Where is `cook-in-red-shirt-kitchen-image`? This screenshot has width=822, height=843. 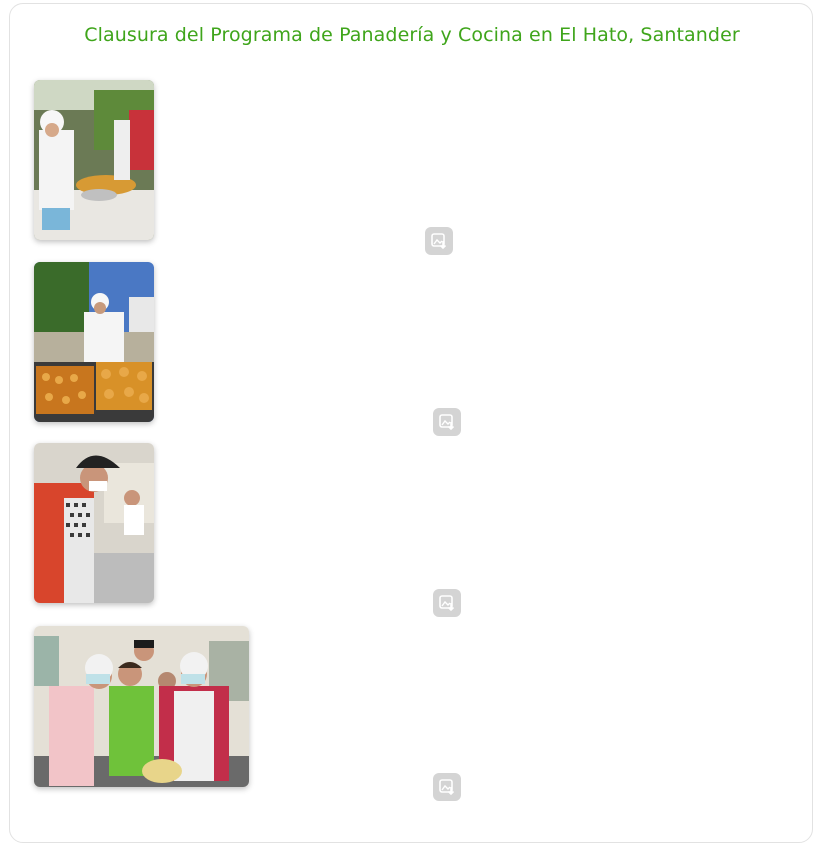 cook-in-red-shirt-kitchen-image is located at coordinates (94, 523).